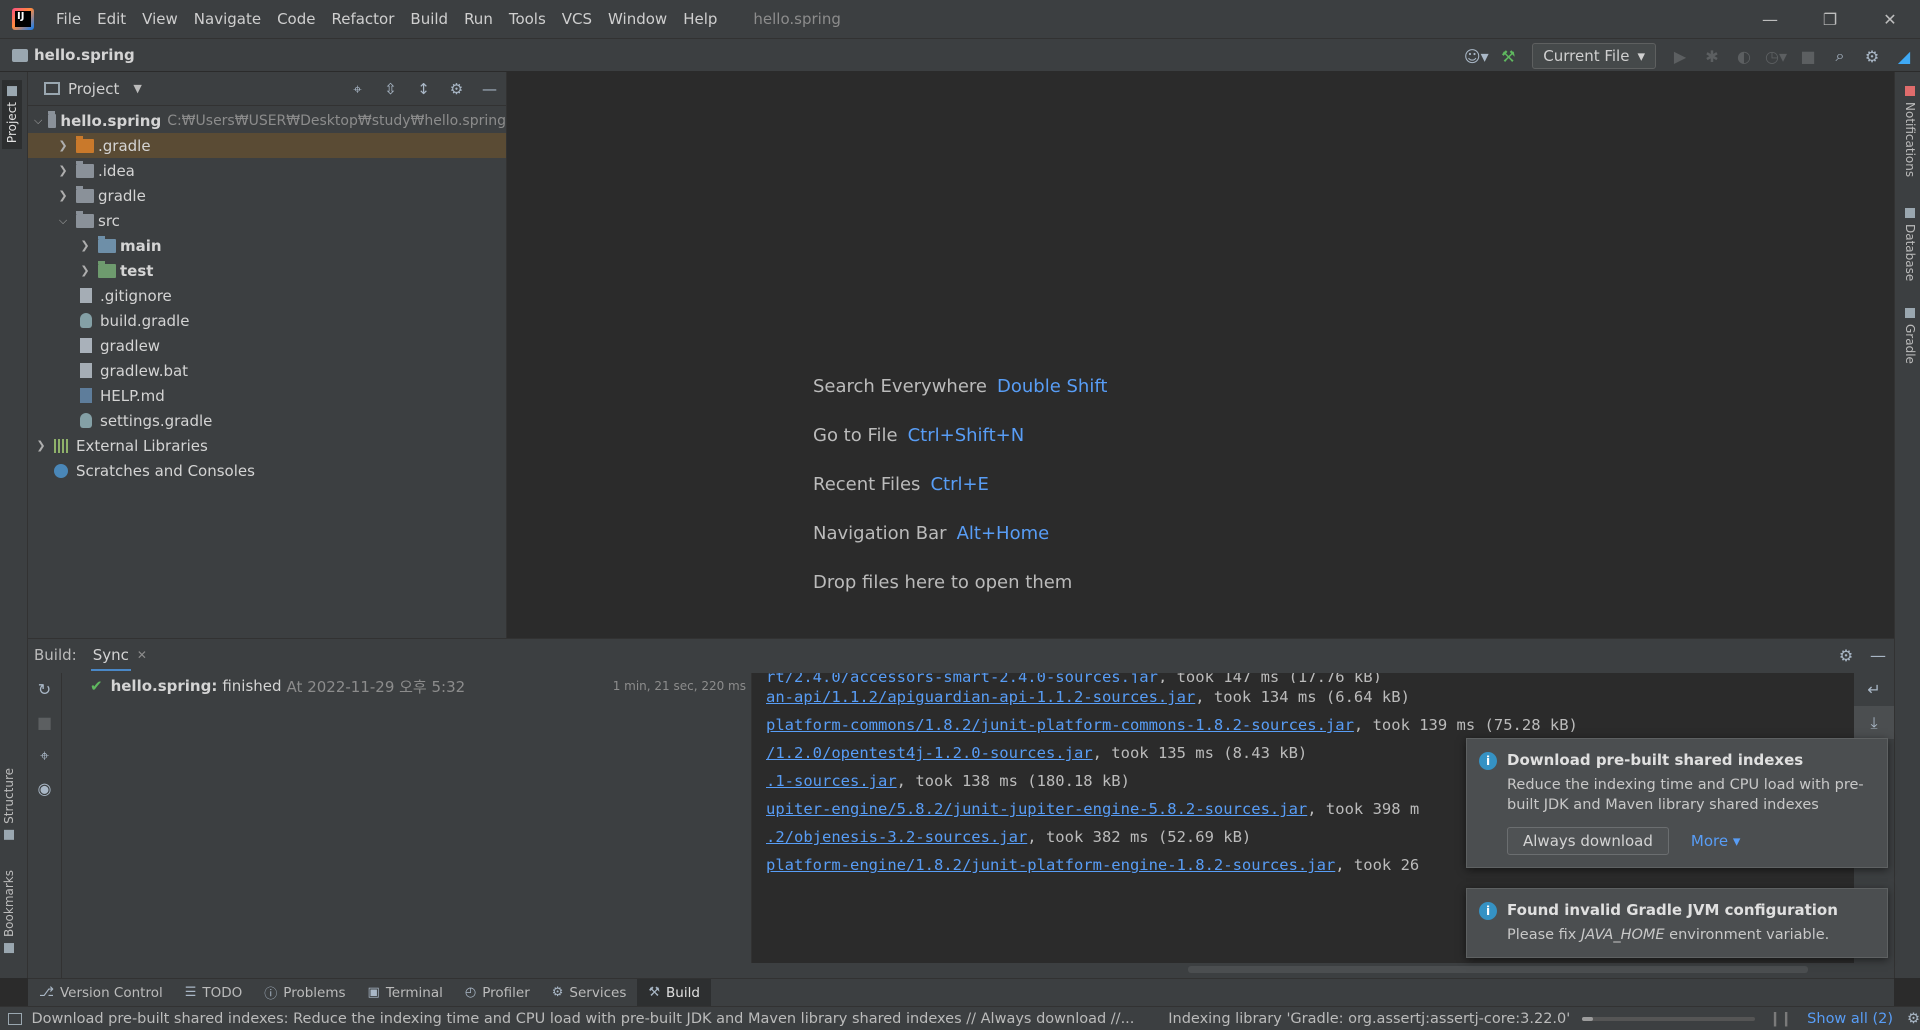 The height and width of the screenshot is (1030, 1920). What do you see at coordinates (1874, 722) in the screenshot?
I see `scroll-to-end-icon: ⤓` at bounding box center [1874, 722].